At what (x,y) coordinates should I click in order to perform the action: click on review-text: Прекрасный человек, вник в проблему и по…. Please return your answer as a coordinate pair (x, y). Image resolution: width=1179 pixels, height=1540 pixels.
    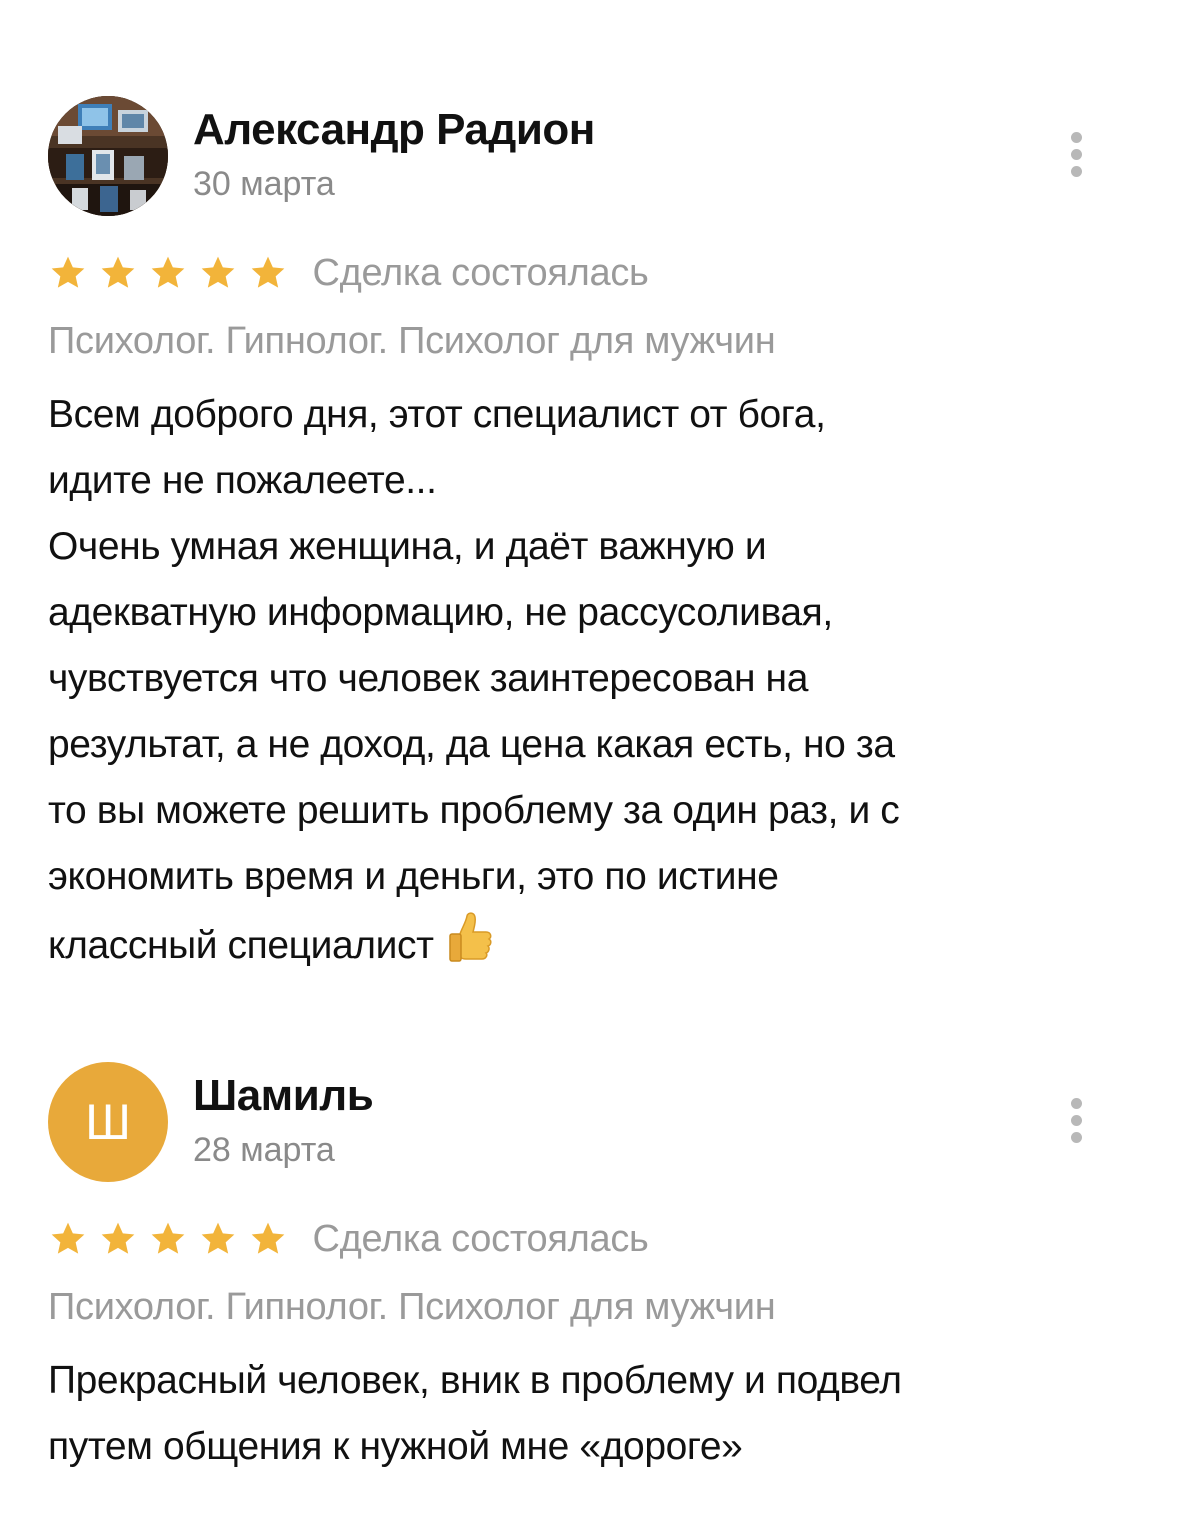
    Looking at the image, I should click on (475, 1413).